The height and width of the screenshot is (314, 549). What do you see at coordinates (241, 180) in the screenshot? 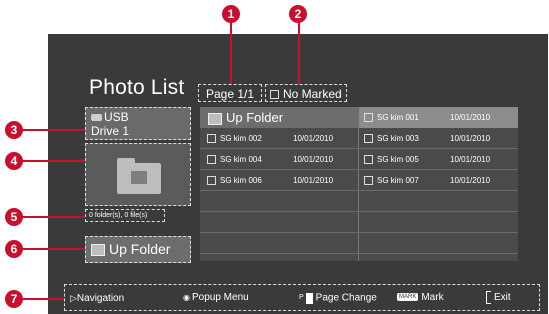
I see `item-name: SG kim 006` at bounding box center [241, 180].